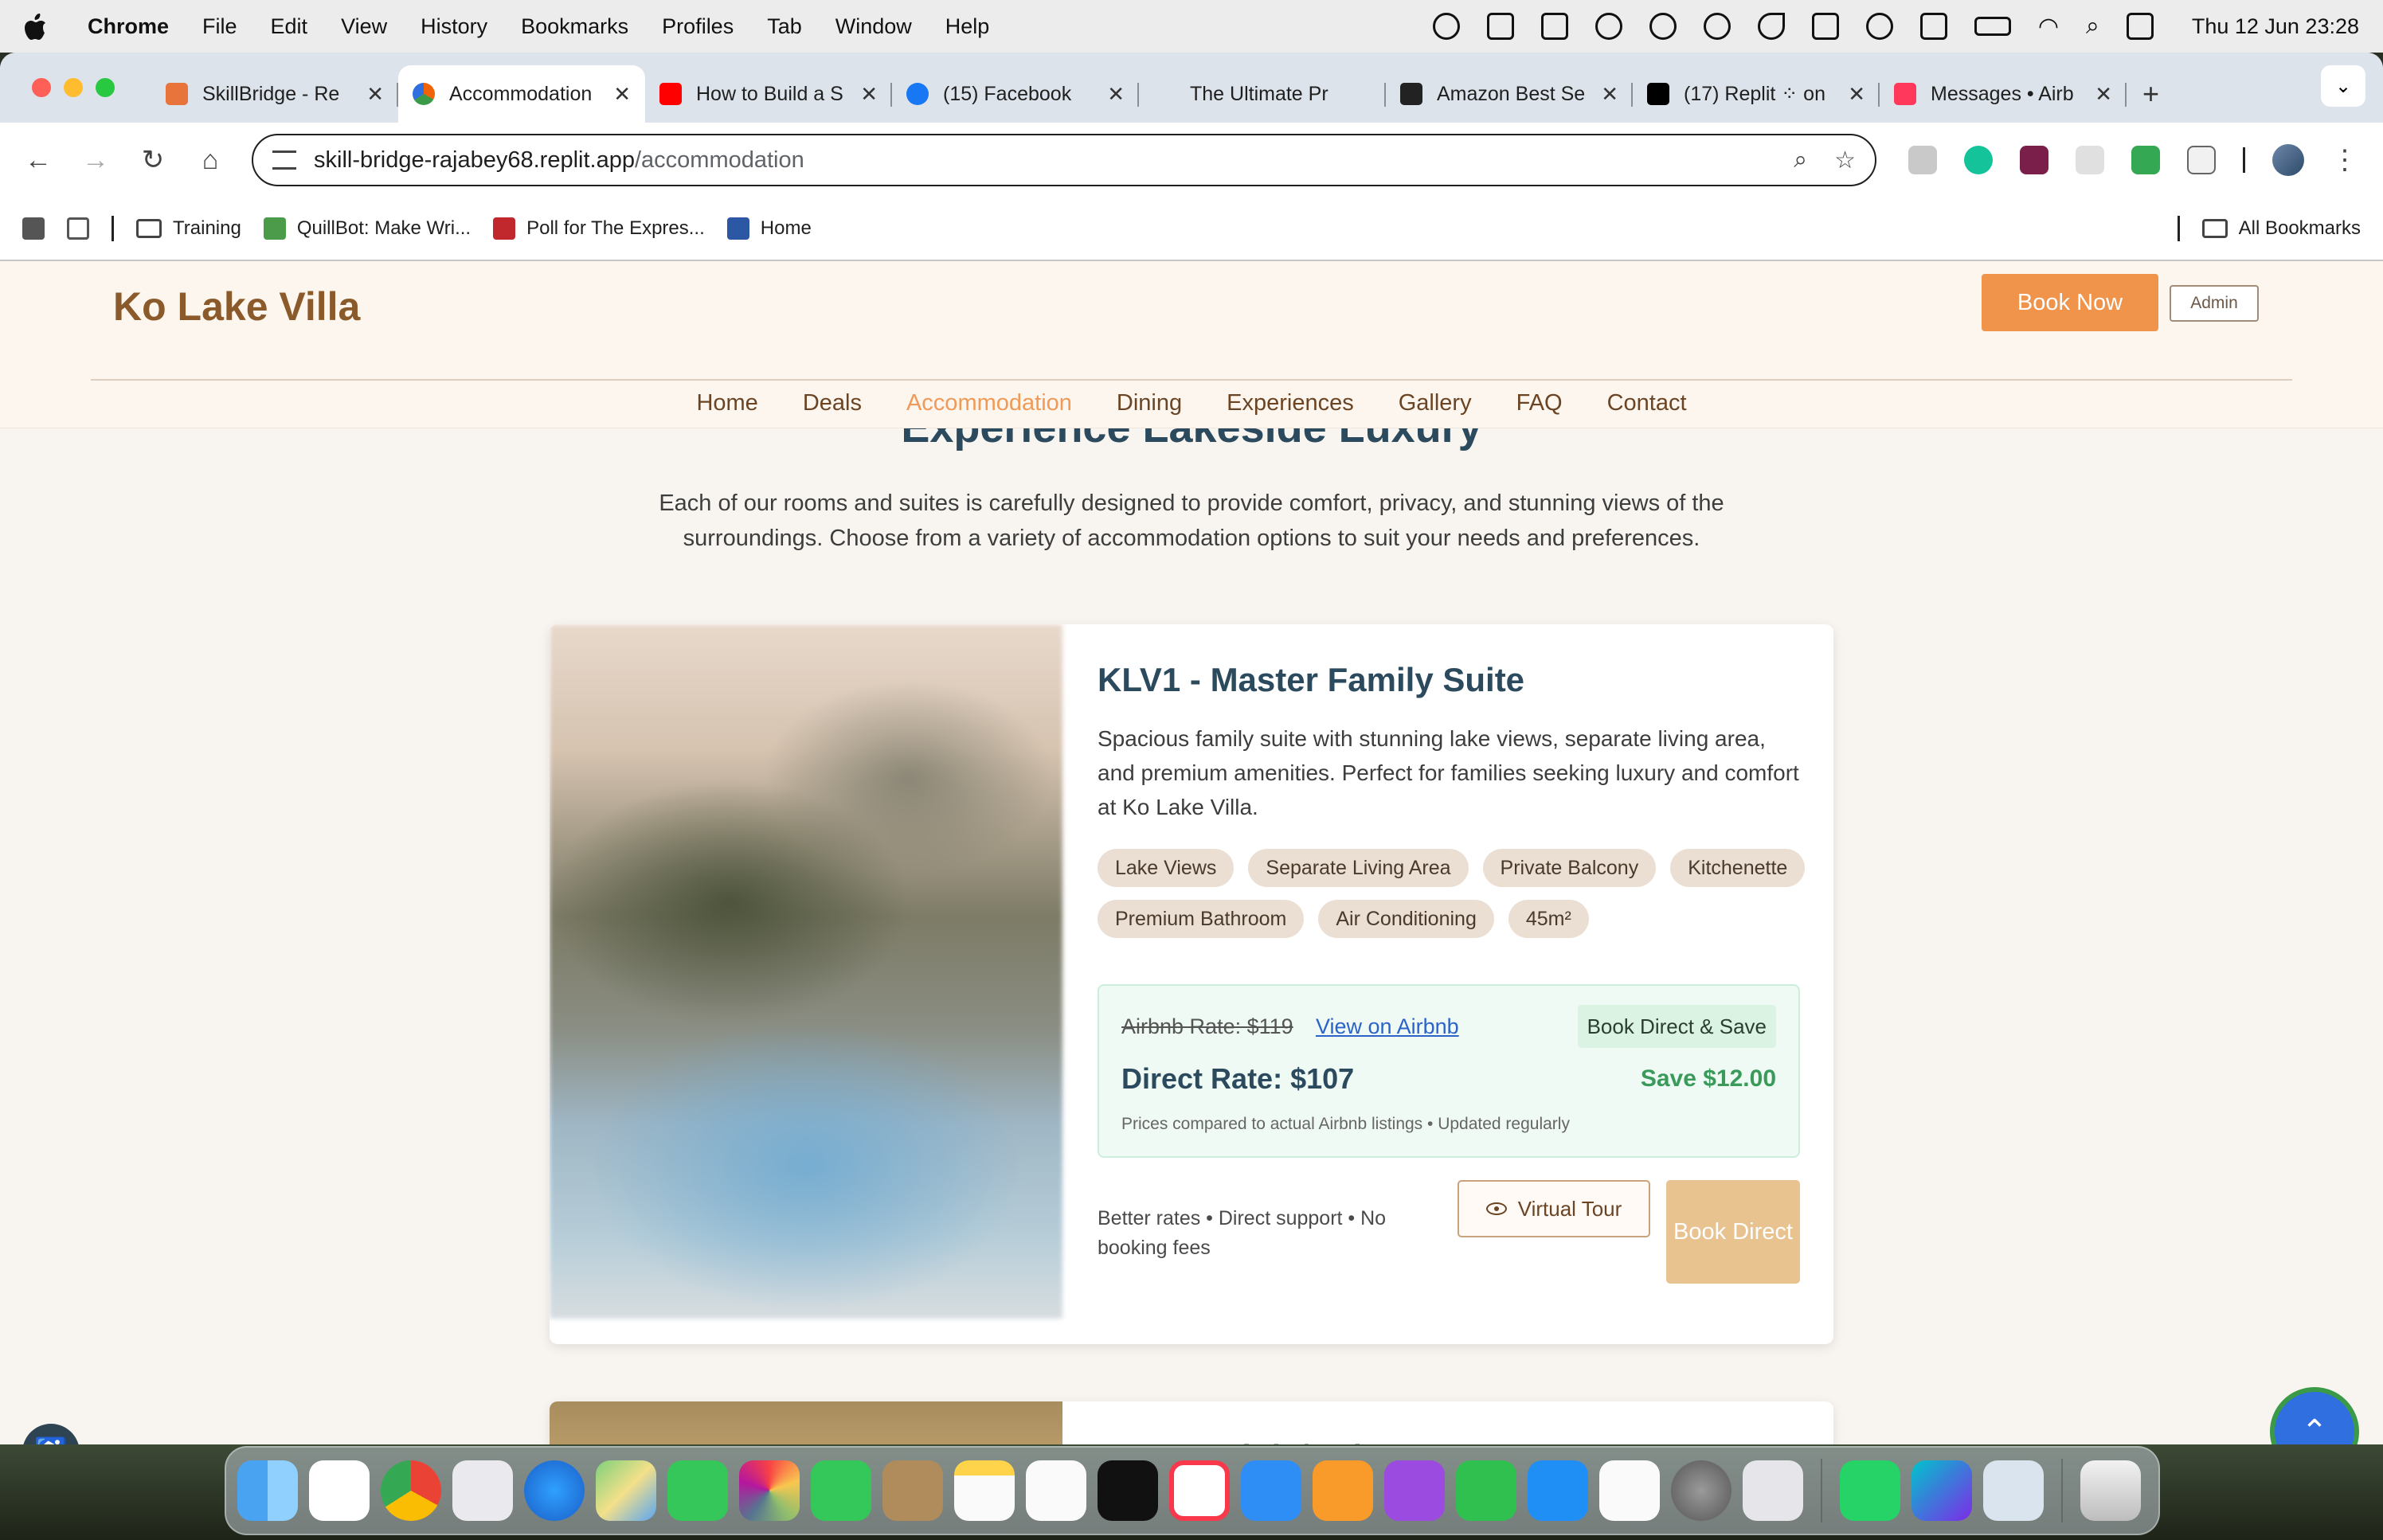 The image size is (2383, 1540). What do you see at coordinates (769, 228) in the screenshot?
I see `bookmark-home: Home` at bounding box center [769, 228].